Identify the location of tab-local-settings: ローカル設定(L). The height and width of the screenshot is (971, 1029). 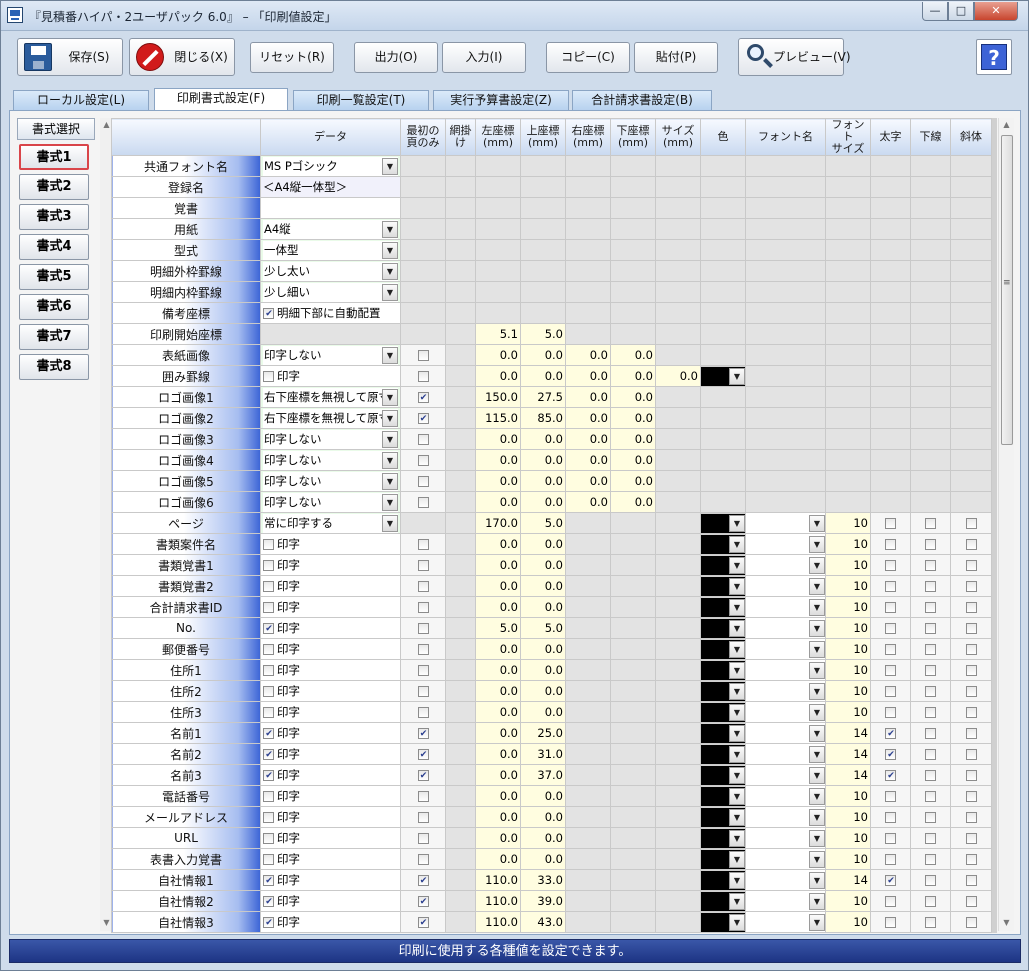
(81, 100).